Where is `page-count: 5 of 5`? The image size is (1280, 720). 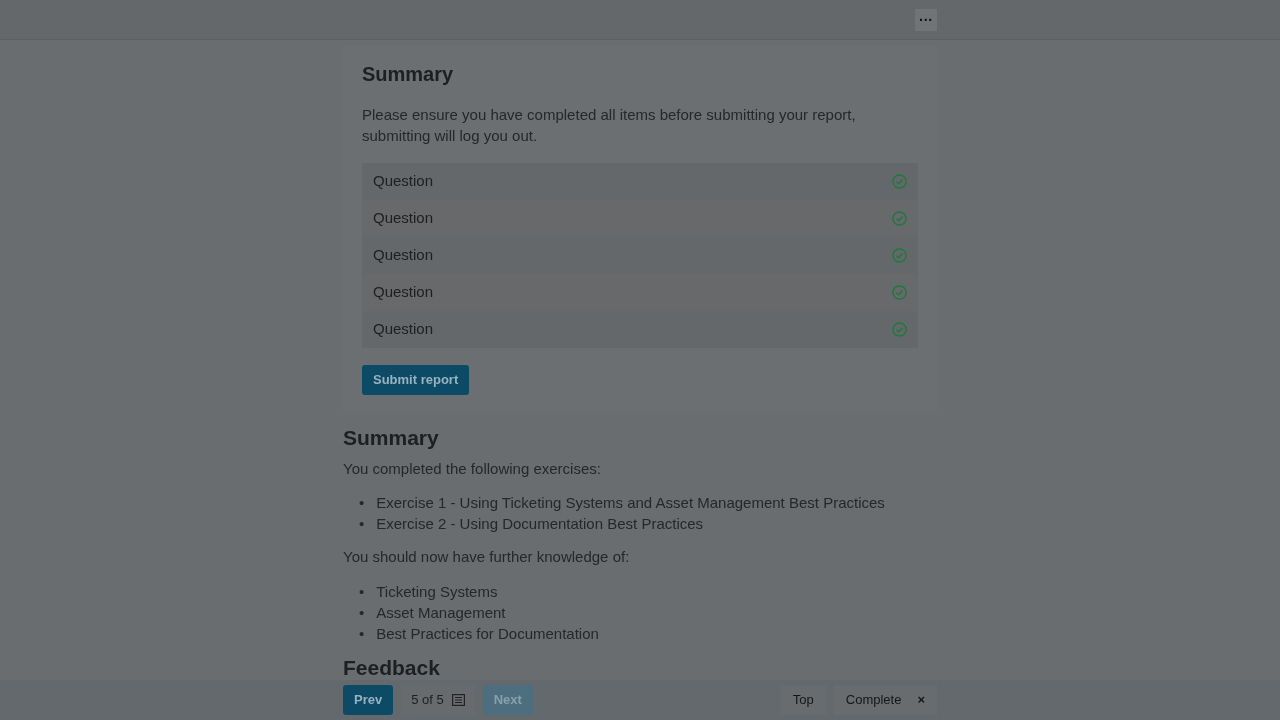 page-count: 5 of 5 is located at coordinates (427, 700).